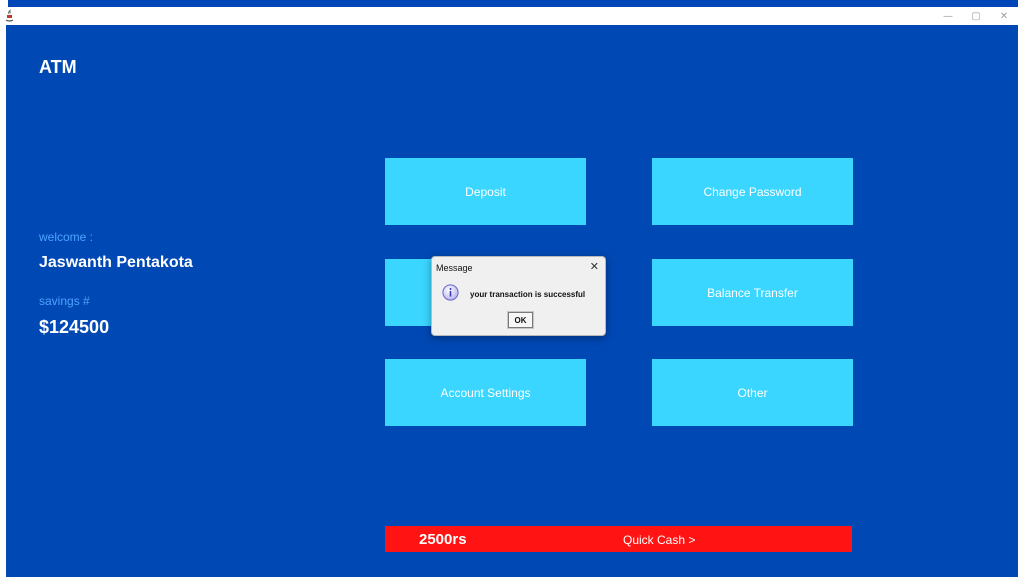  I want to click on close-button: ✕, so click(1004, 16).